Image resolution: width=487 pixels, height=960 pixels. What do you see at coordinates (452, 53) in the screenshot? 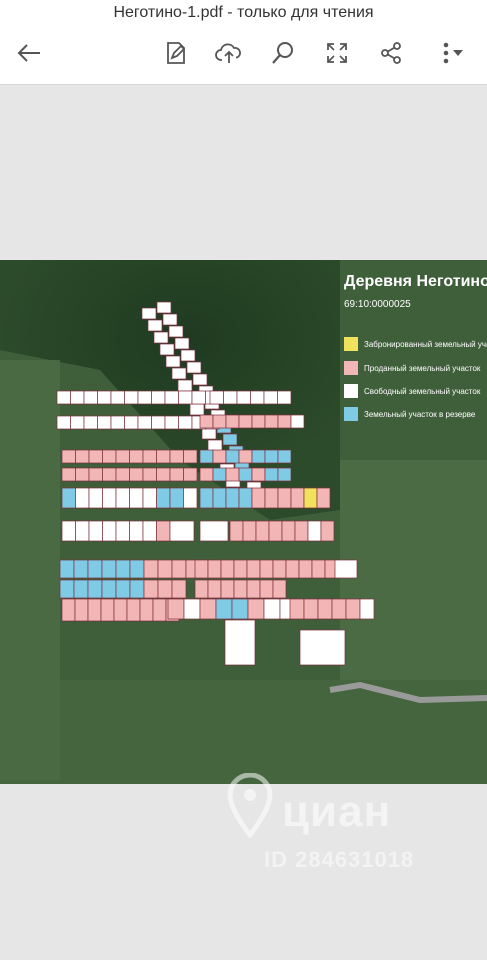
I see `more-options-button` at bounding box center [452, 53].